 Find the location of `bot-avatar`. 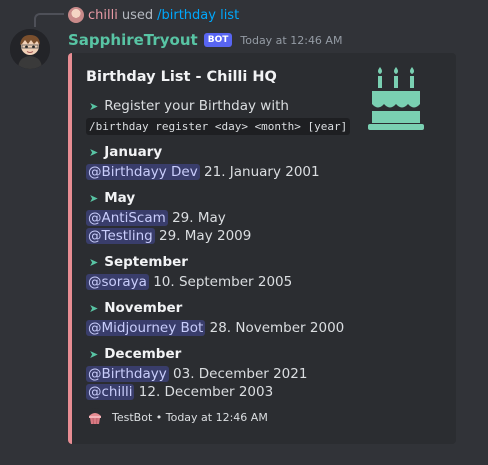

bot-avatar is located at coordinates (30, 49).